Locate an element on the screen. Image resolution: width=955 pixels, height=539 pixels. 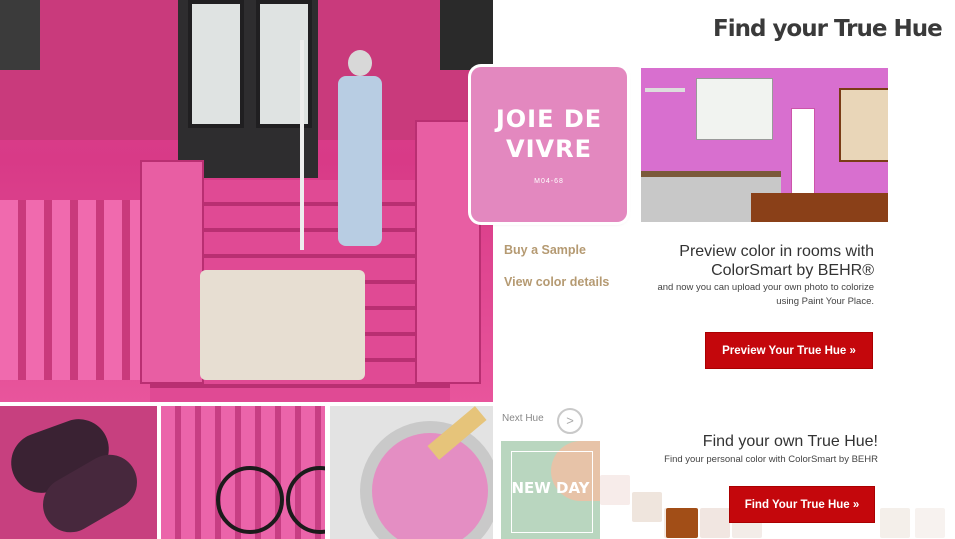
swatch-name: JOIE DE VIVRE is located at coordinates (549, 134).